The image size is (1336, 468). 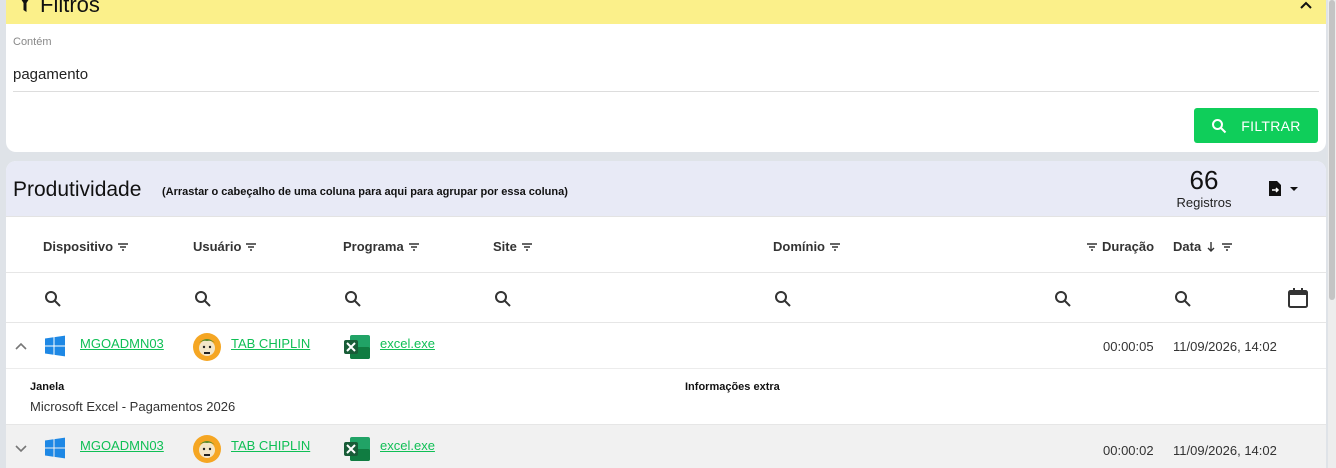 I want to click on window-label: Janela, so click(x=47, y=387).